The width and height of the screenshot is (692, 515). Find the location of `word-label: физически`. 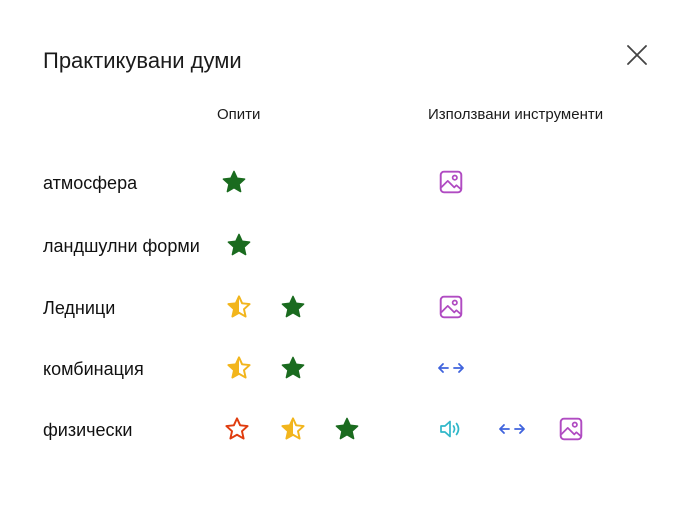

word-label: физически is located at coordinates (88, 430).